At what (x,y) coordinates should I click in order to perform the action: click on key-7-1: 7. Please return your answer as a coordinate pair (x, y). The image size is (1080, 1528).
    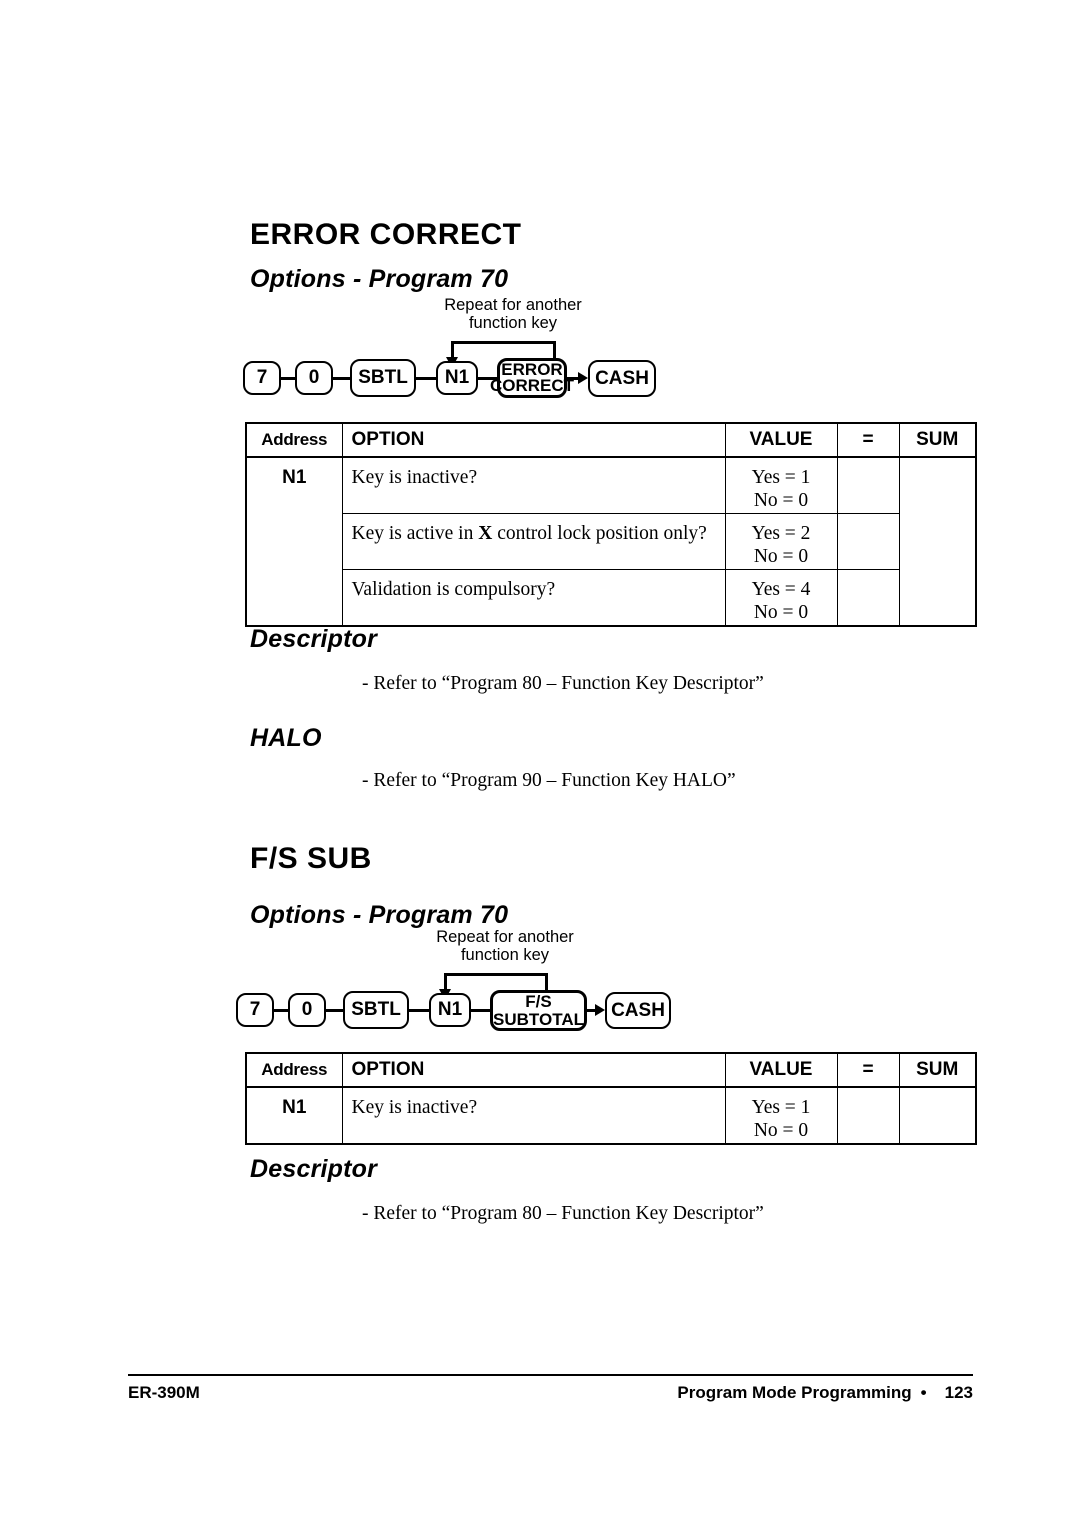
    Looking at the image, I should click on (262, 378).